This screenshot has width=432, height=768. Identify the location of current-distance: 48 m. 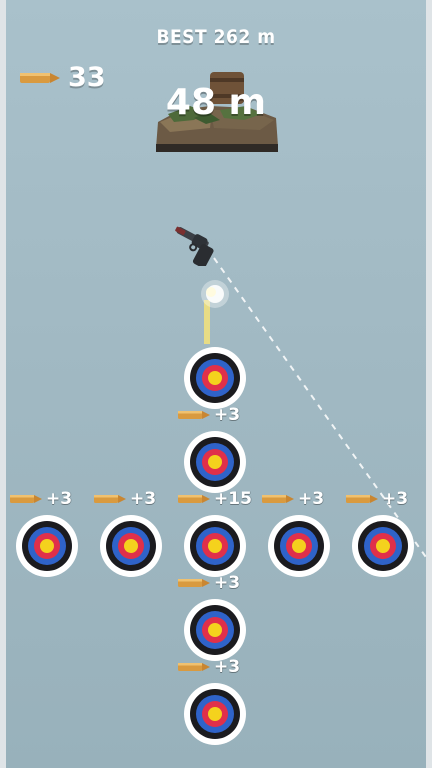
(216, 102).